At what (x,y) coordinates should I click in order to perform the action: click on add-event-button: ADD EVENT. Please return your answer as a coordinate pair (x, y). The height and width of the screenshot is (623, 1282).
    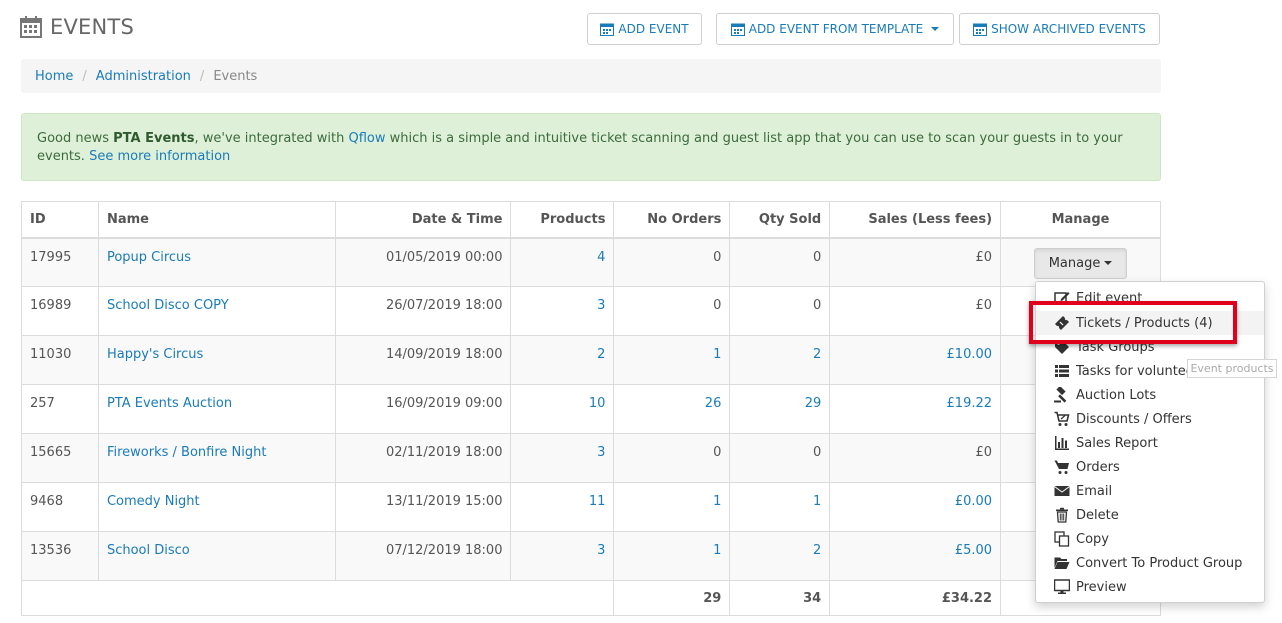
    Looking at the image, I should click on (644, 29).